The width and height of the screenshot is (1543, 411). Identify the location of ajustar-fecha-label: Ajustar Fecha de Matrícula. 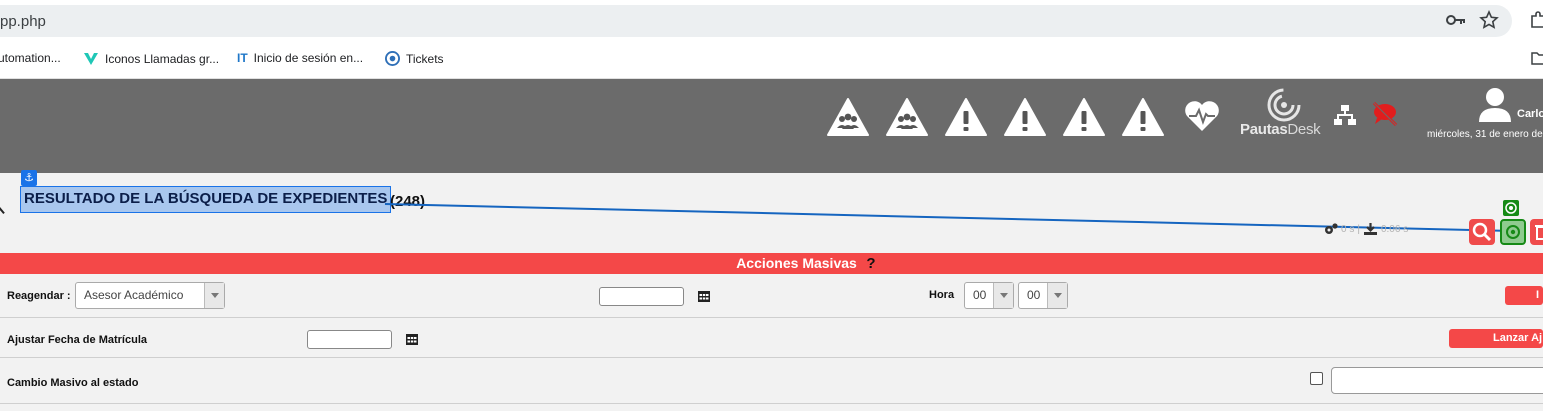
(77, 340).